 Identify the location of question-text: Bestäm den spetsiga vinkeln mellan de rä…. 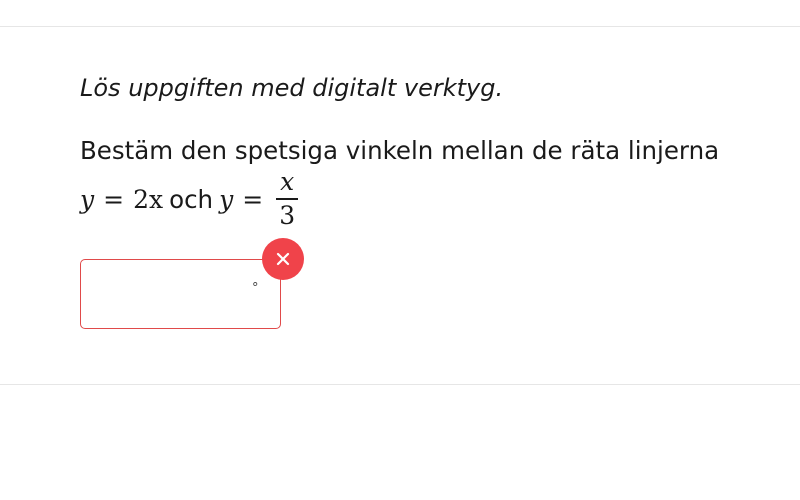
(400, 150).